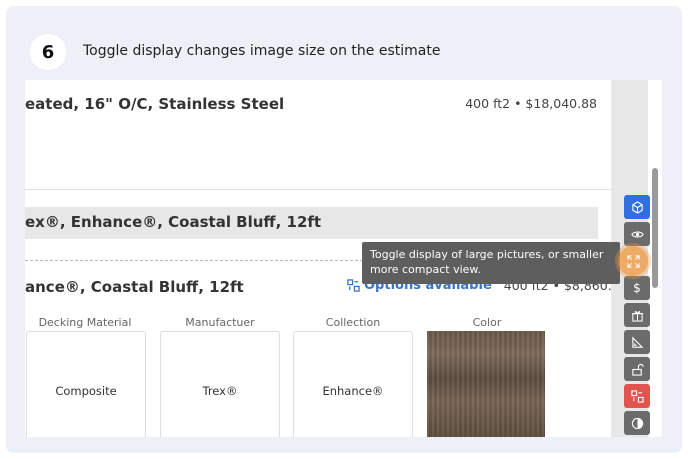  I want to click on eye-icon-button, so click(637, 234).